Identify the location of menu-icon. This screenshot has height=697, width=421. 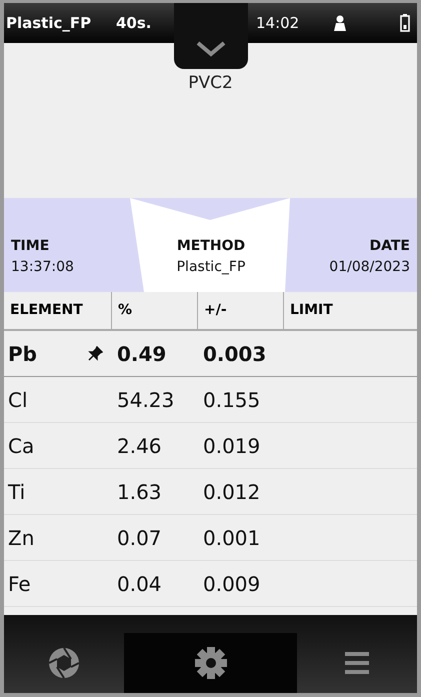
(357, 663).